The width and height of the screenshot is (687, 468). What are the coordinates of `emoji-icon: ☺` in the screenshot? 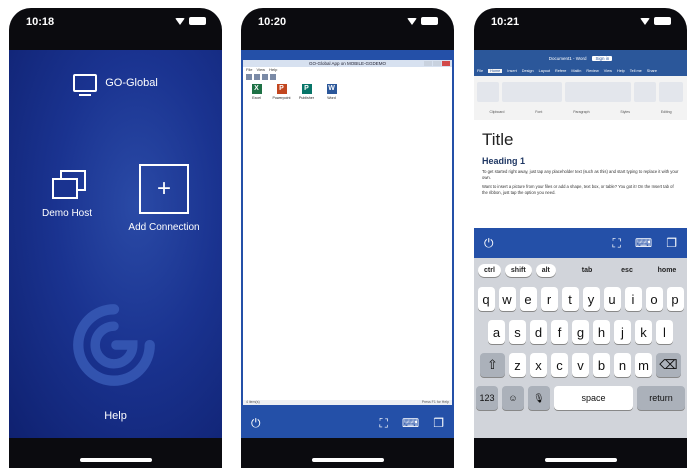 It's located at (513, 398).